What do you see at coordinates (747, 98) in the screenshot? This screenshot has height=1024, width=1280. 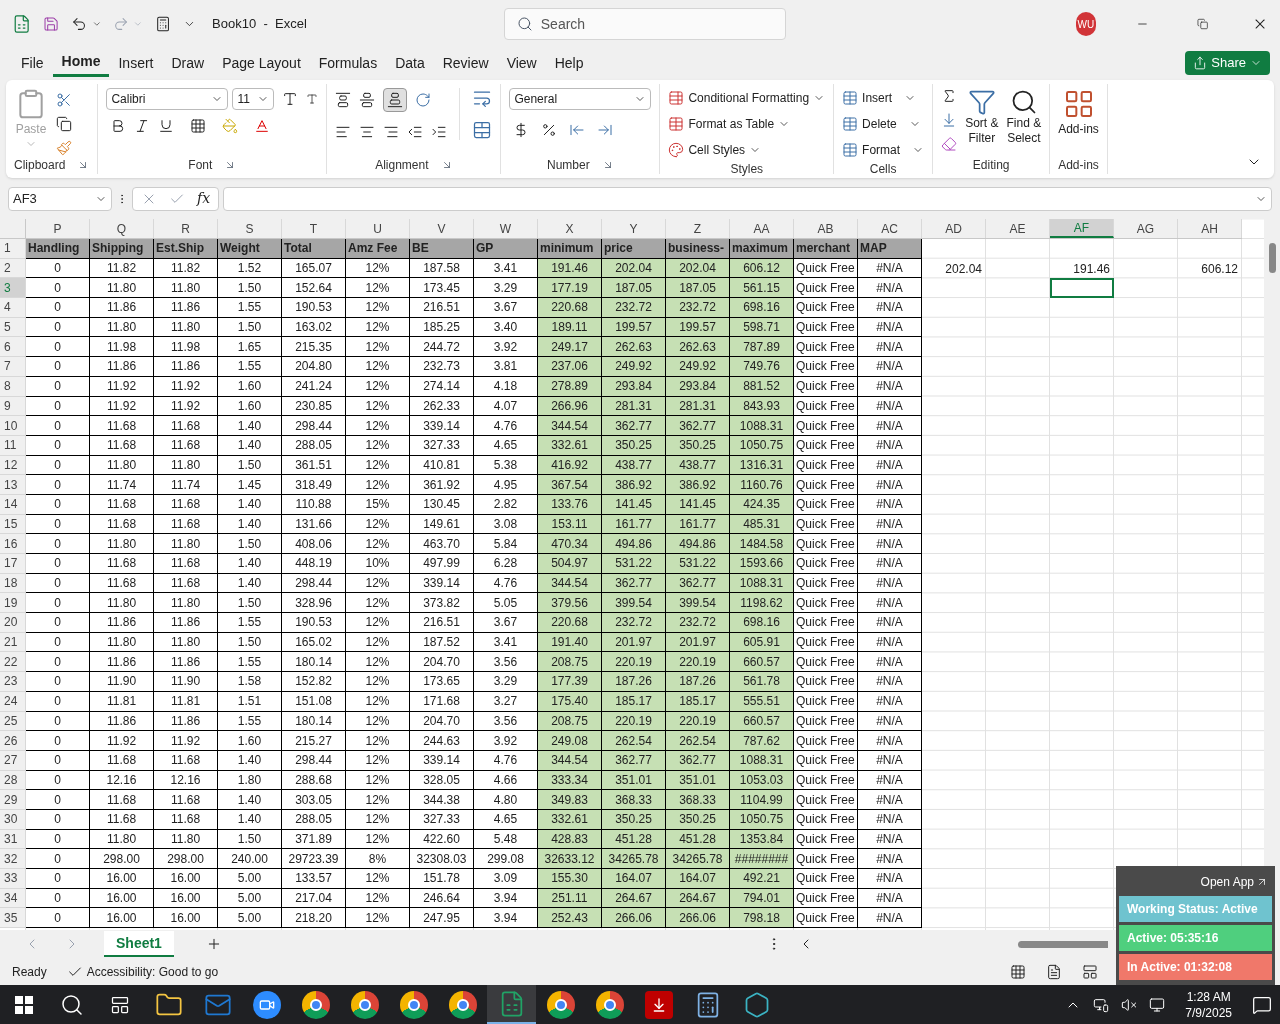 I see `styles-button: Conditional Formatting` at bounding box center [747, 98].